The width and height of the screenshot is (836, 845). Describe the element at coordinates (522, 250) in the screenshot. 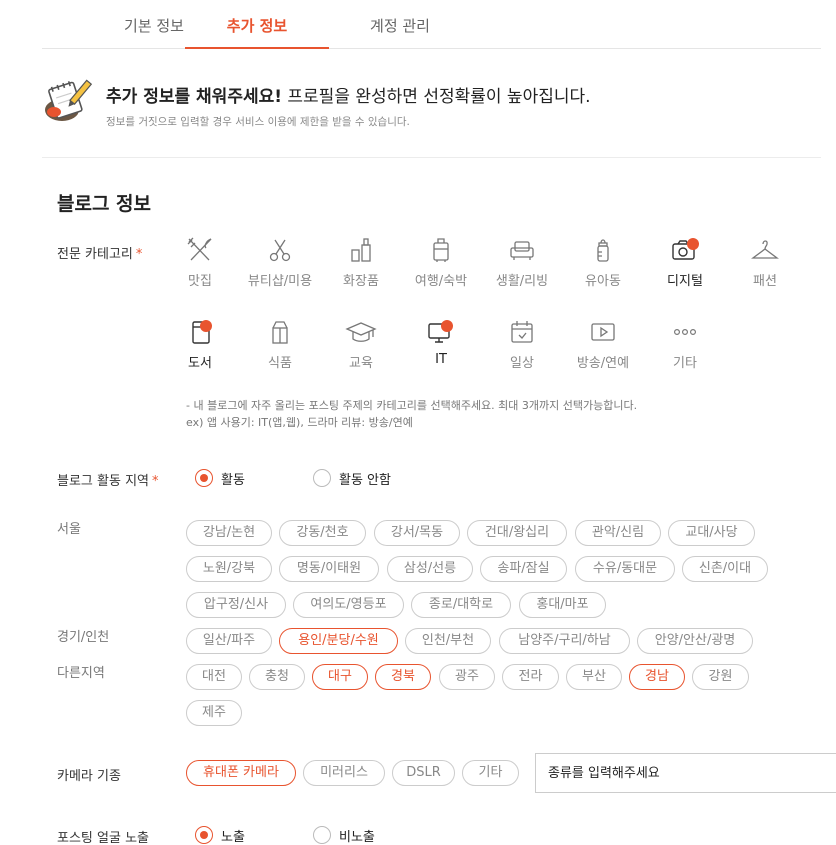

I see `sofa-icon` at that location.